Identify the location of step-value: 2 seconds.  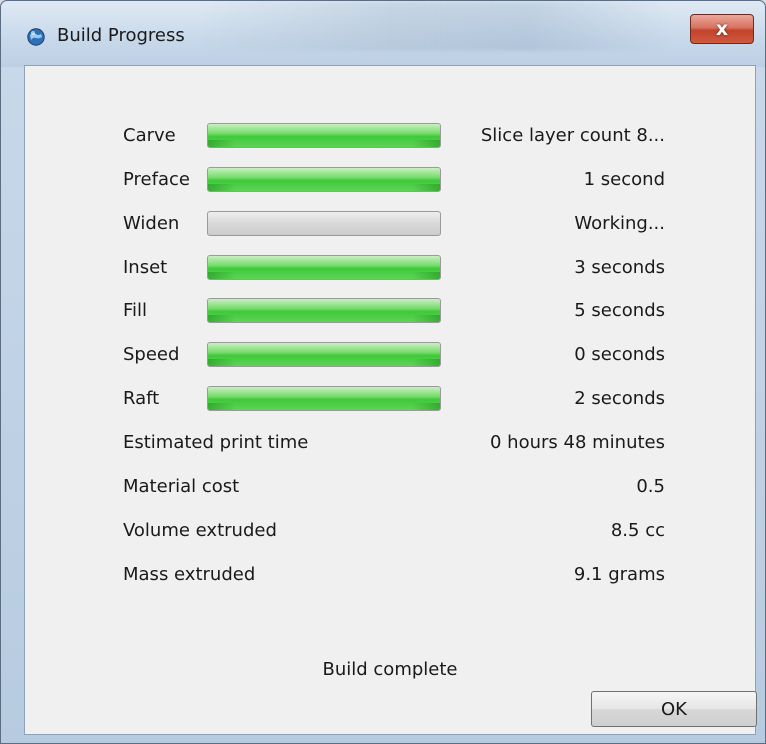
(619, 398).